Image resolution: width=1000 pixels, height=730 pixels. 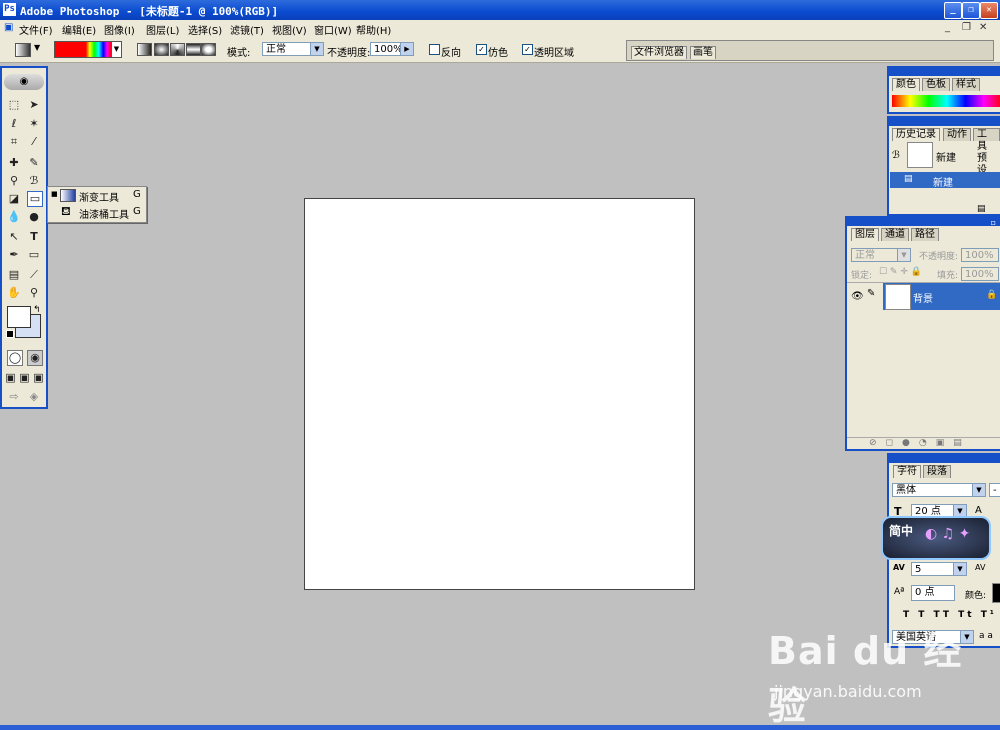 I want to click on marquee-tool-icon: ⬚, so click(x=14, y=105).